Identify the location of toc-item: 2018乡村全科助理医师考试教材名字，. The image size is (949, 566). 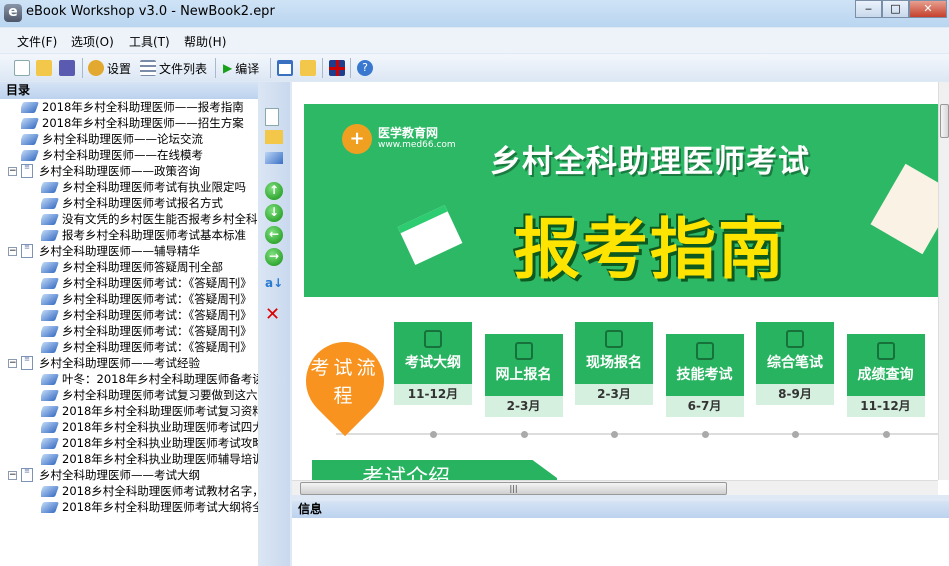
(152, 491).